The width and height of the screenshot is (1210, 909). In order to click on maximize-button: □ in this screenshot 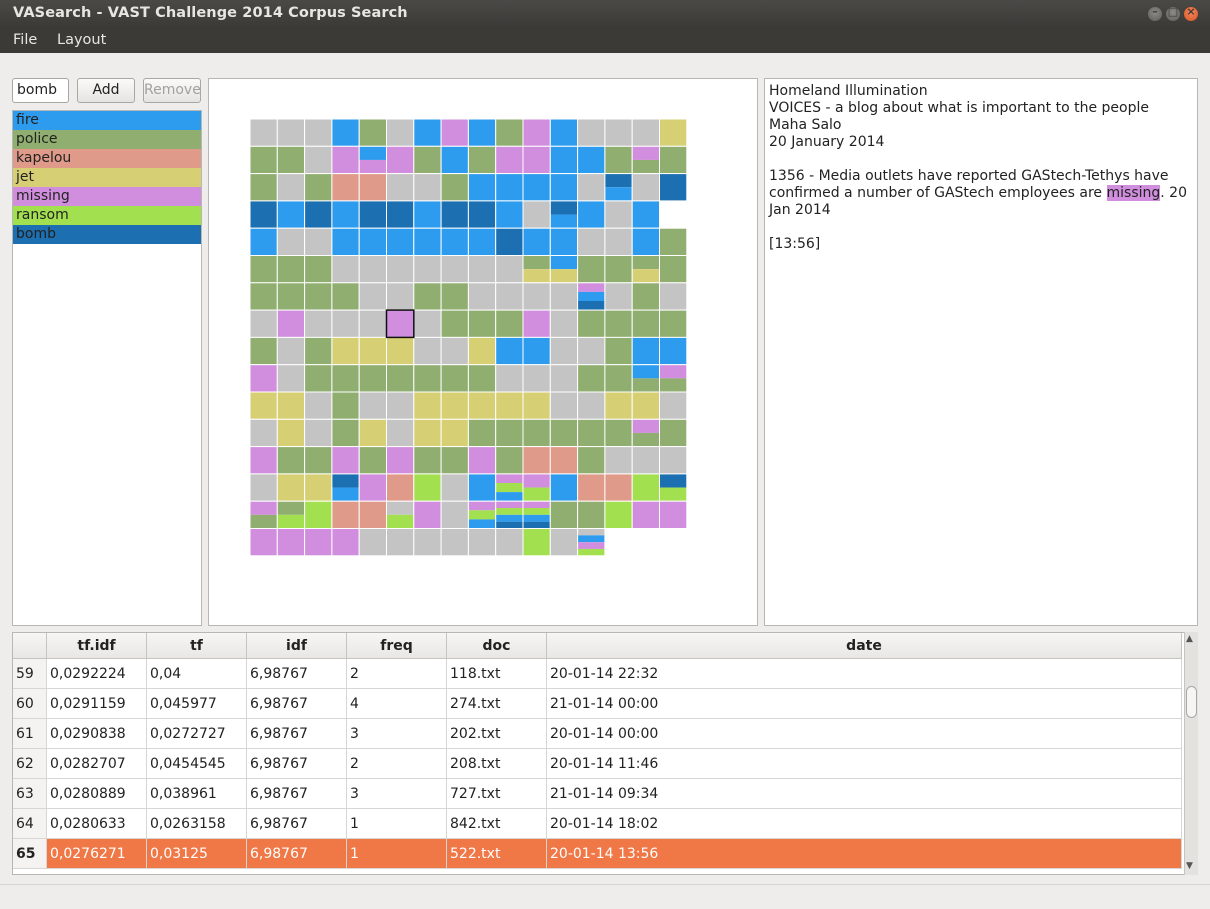, I will do `click(1173, 13)`.